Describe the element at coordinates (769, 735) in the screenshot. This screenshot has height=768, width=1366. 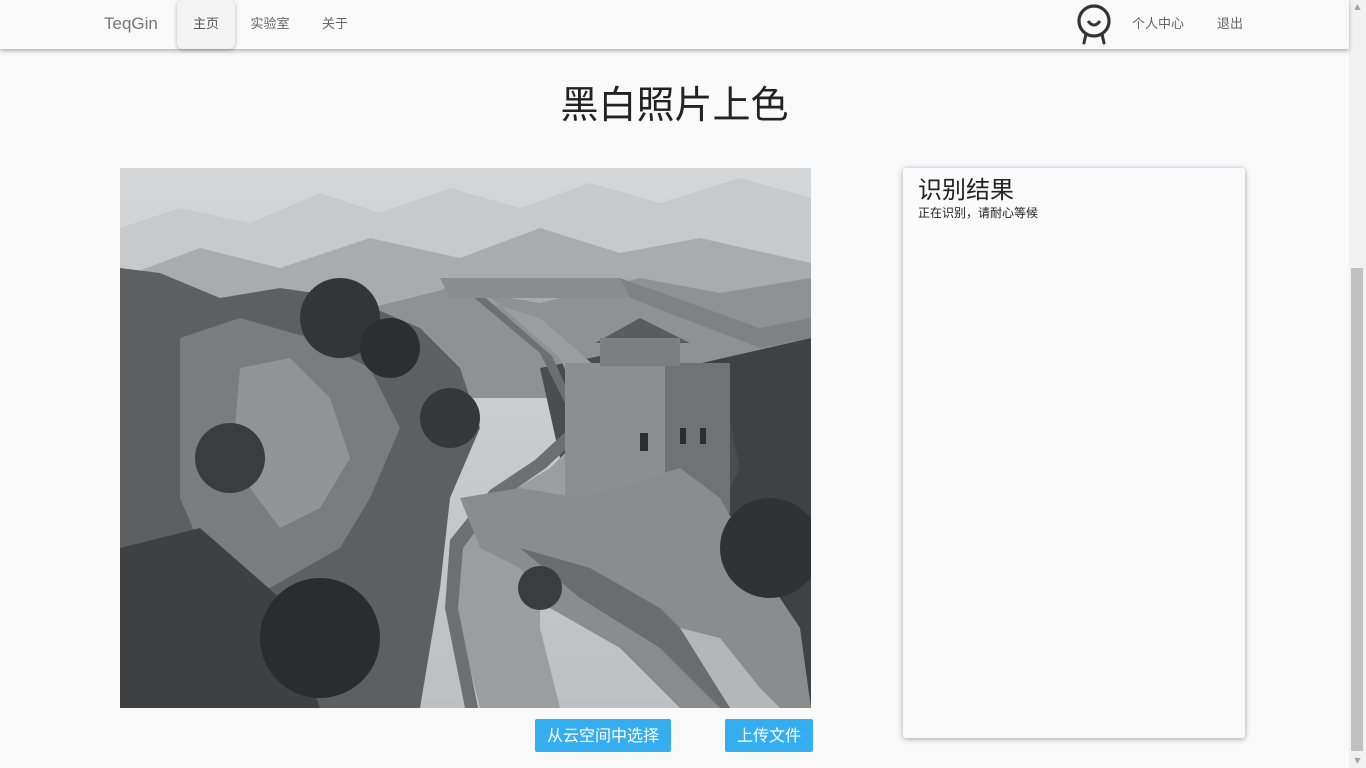
I see `upload-file-button: 上传文件` at that location.